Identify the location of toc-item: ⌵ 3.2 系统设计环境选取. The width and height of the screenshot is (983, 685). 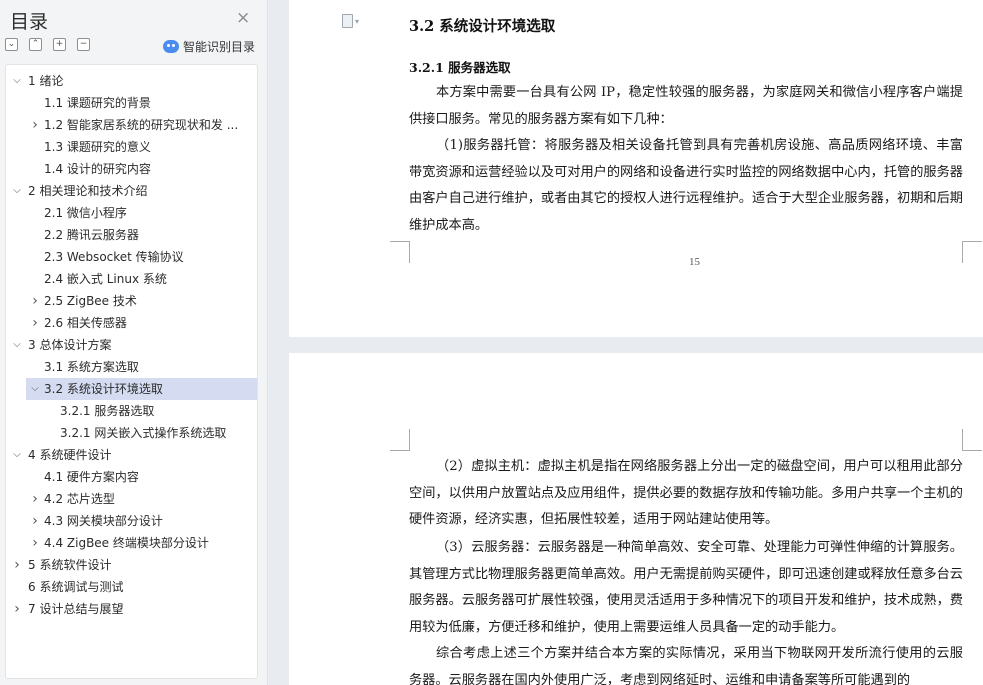
(141, 389).